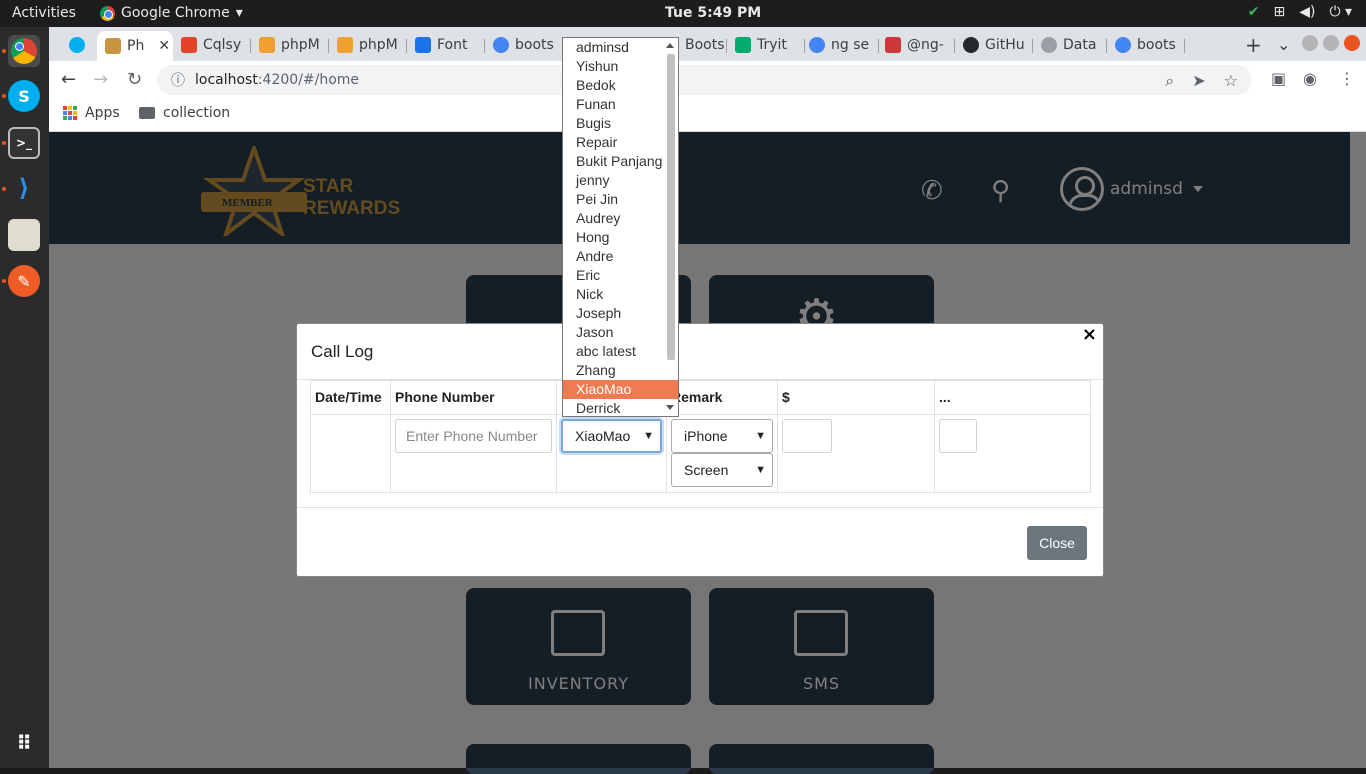 The height and width of the screenshot is (774, 1366). Describe the element at coordinates (620, 180) in the screenshot. I see `dropdown-option: jenny` at that location.